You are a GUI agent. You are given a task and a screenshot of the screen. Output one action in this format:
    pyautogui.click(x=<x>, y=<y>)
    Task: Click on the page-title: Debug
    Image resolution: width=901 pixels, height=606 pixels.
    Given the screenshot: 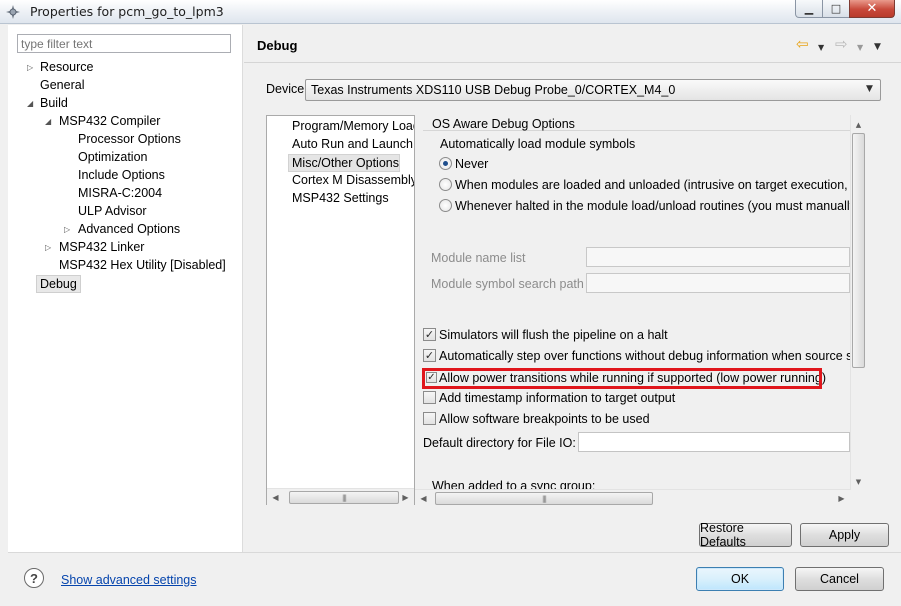 What is the action you would take?
    pyautogui.click(x=277, y=45)
    